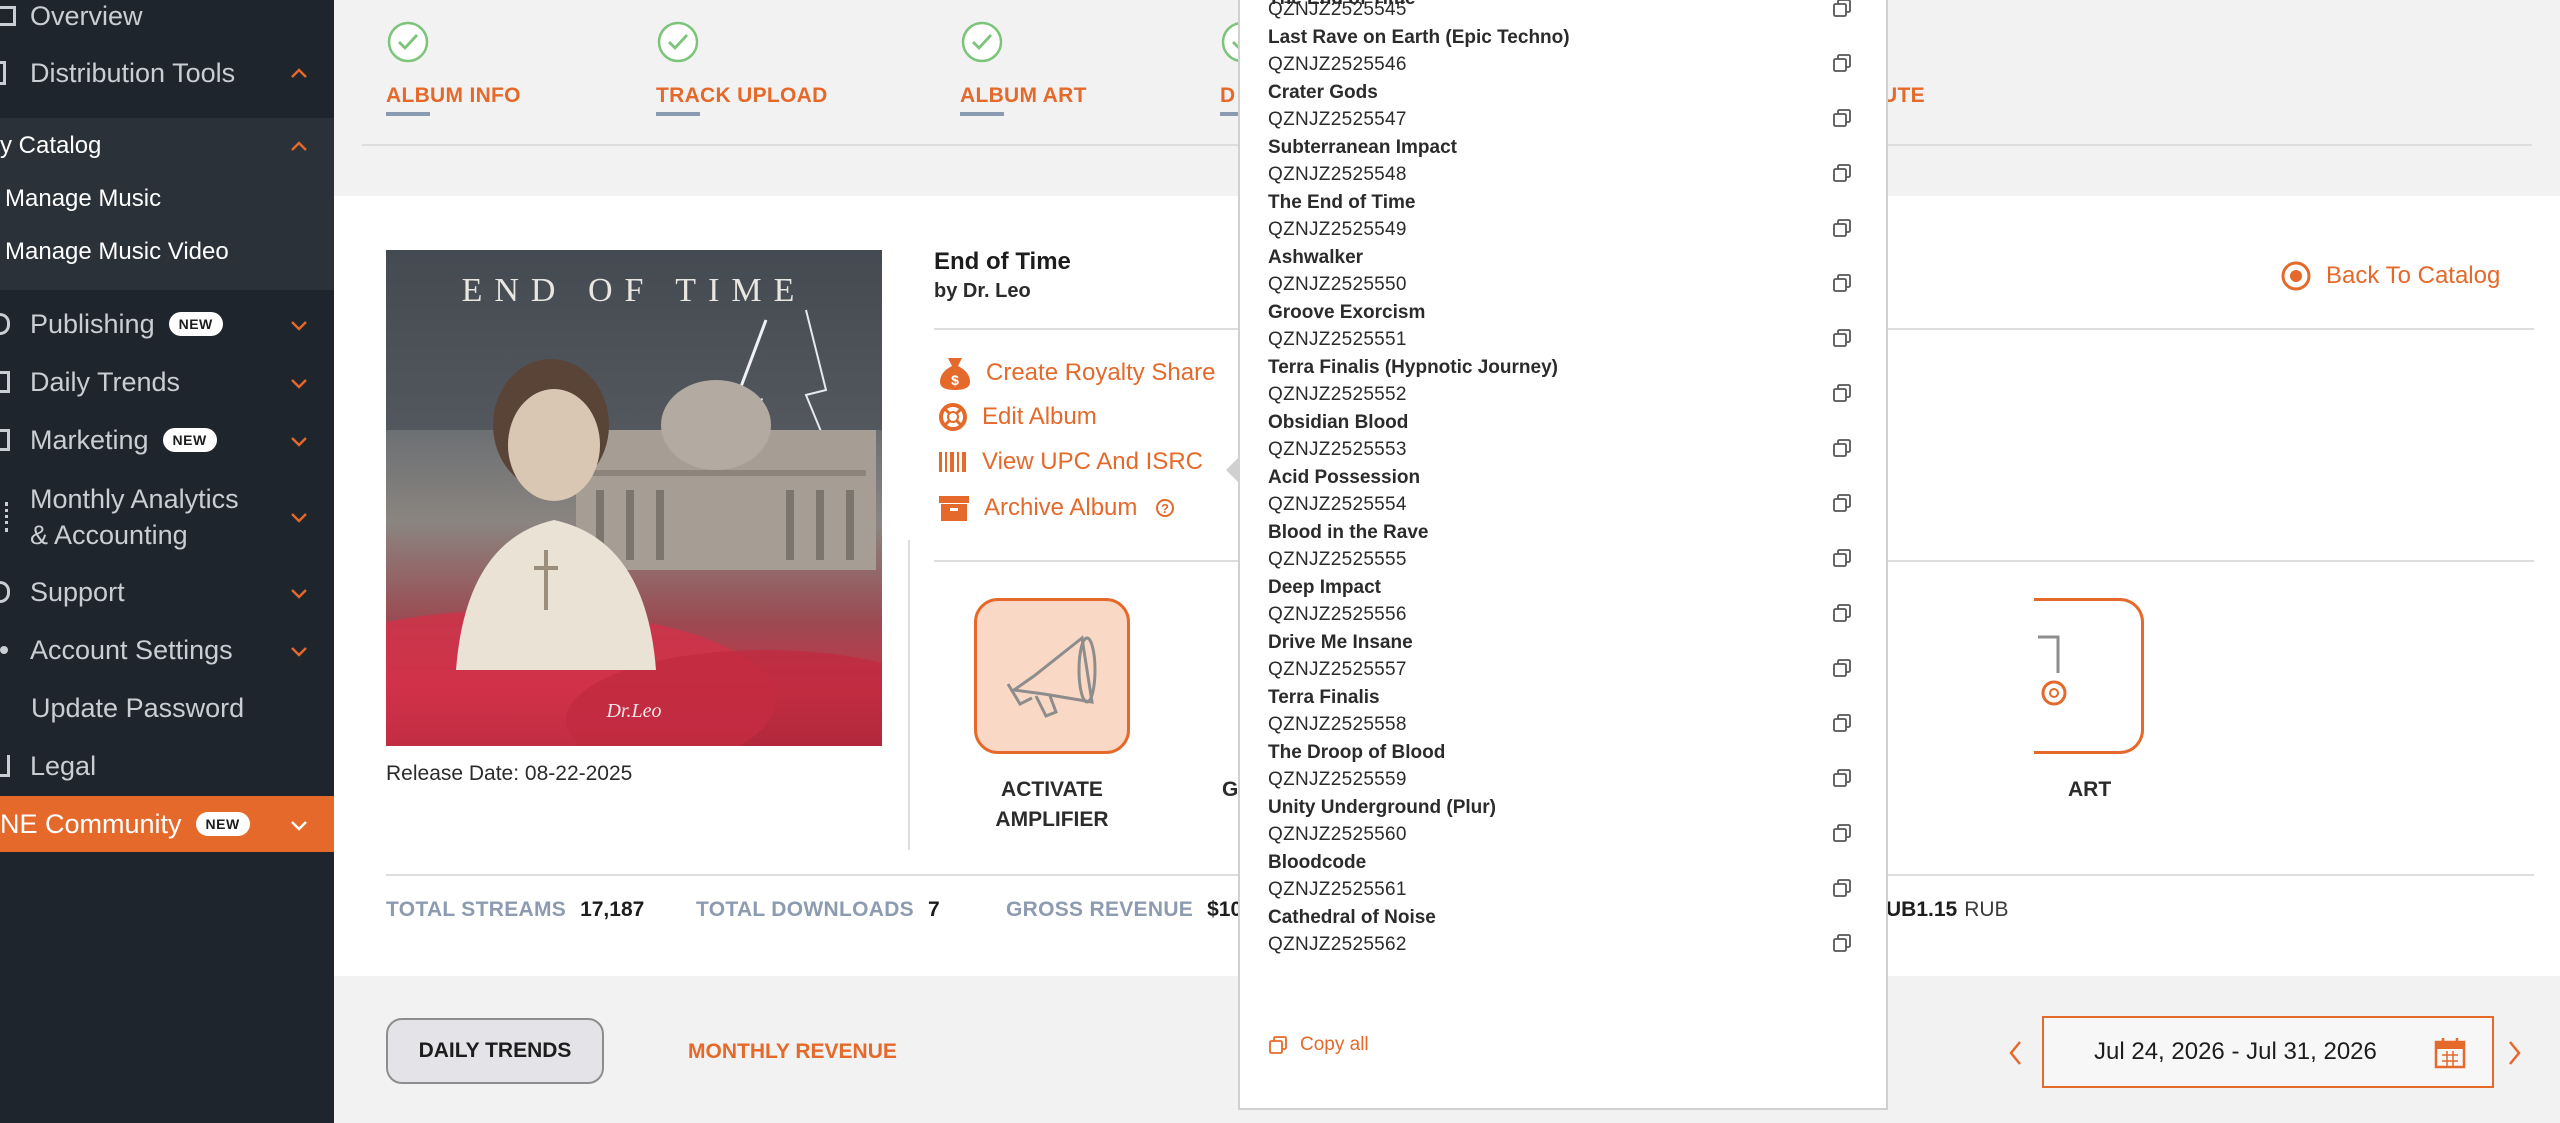  What do you see at coordinates (1070, 462) in the screenshot?
I see `view-upc-isrc-link: View UPC And ISRC` at bounding box center [1070, 462].